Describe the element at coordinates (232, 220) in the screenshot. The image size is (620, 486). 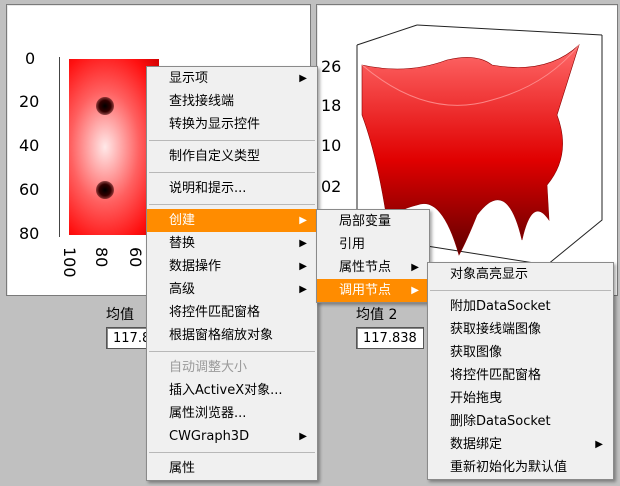
I see `context-menu-item: 创建 ▶` at that location.